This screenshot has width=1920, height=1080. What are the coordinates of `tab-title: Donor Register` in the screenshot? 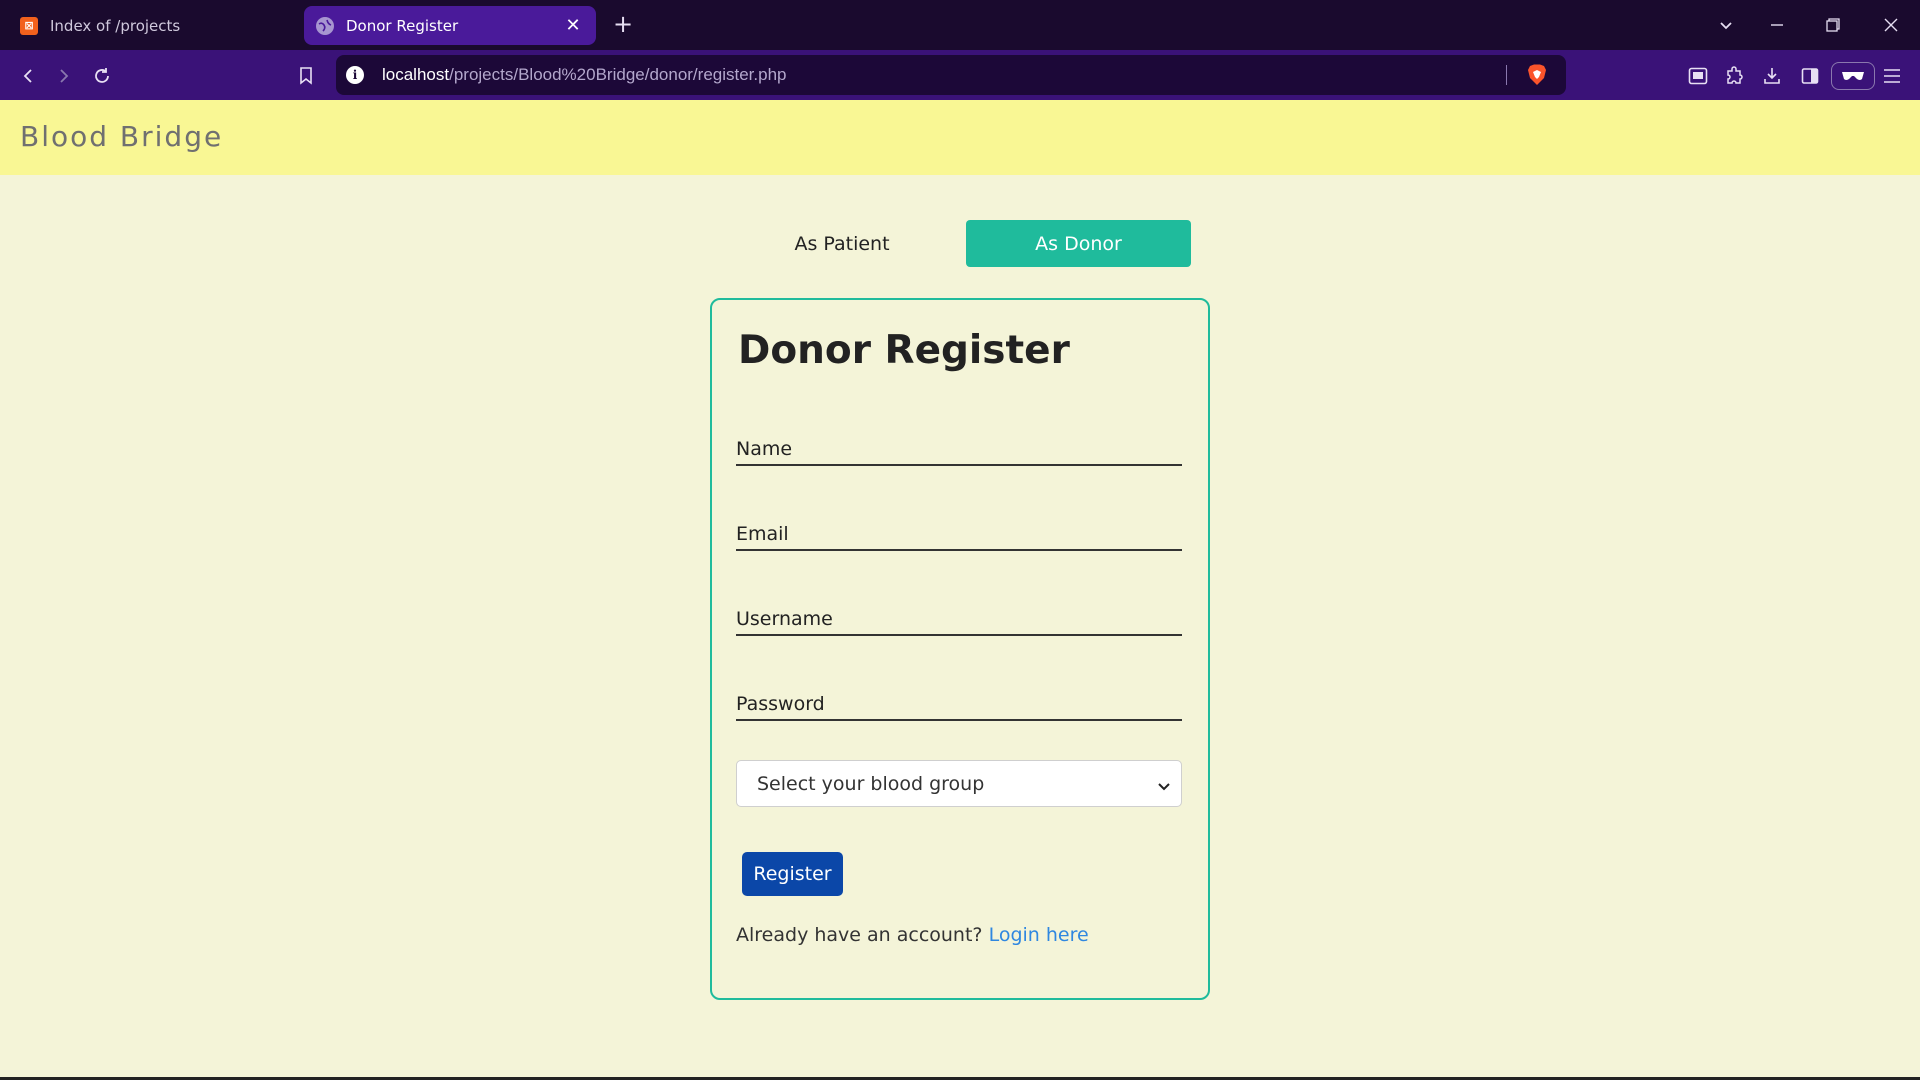 It's located at (402, 25).